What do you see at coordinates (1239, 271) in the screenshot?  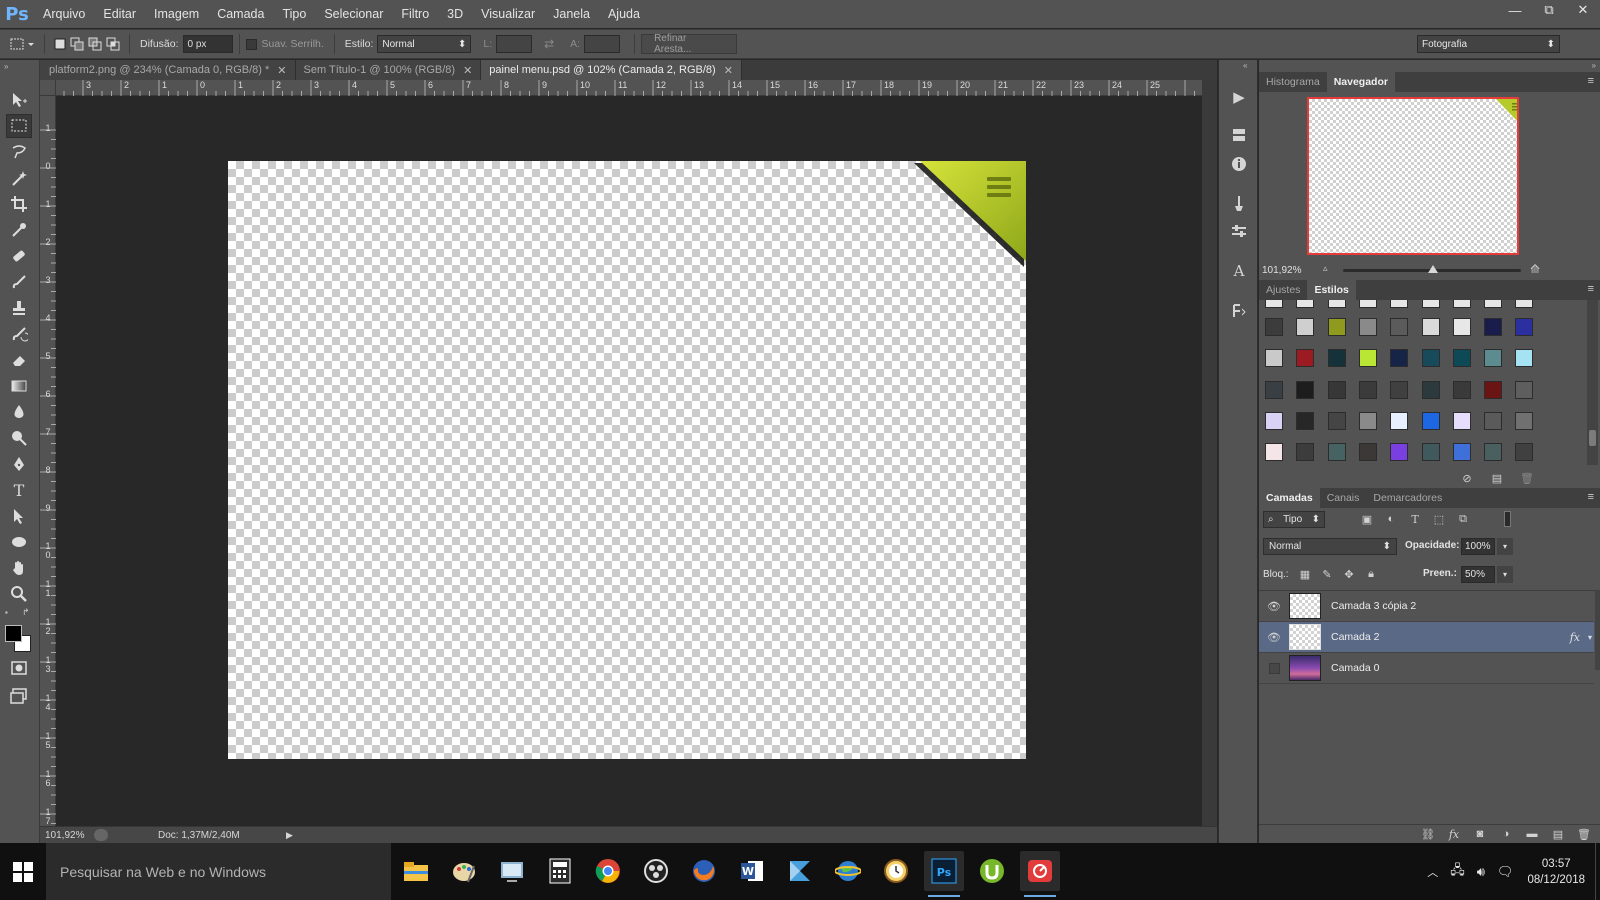 I see `character-panel-icon: A` at bounding box center [1239, 271].